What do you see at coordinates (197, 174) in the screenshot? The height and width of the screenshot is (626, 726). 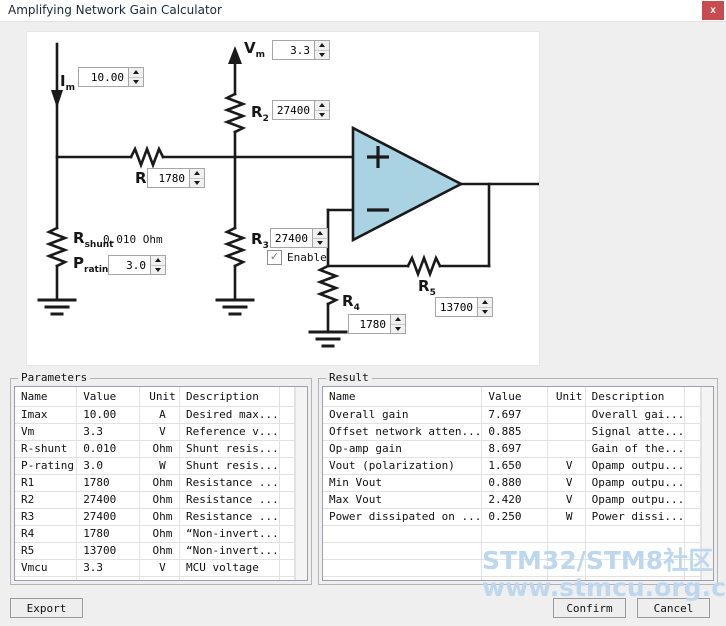 I see `r1-spin-up` at bounding box center [197, 174].